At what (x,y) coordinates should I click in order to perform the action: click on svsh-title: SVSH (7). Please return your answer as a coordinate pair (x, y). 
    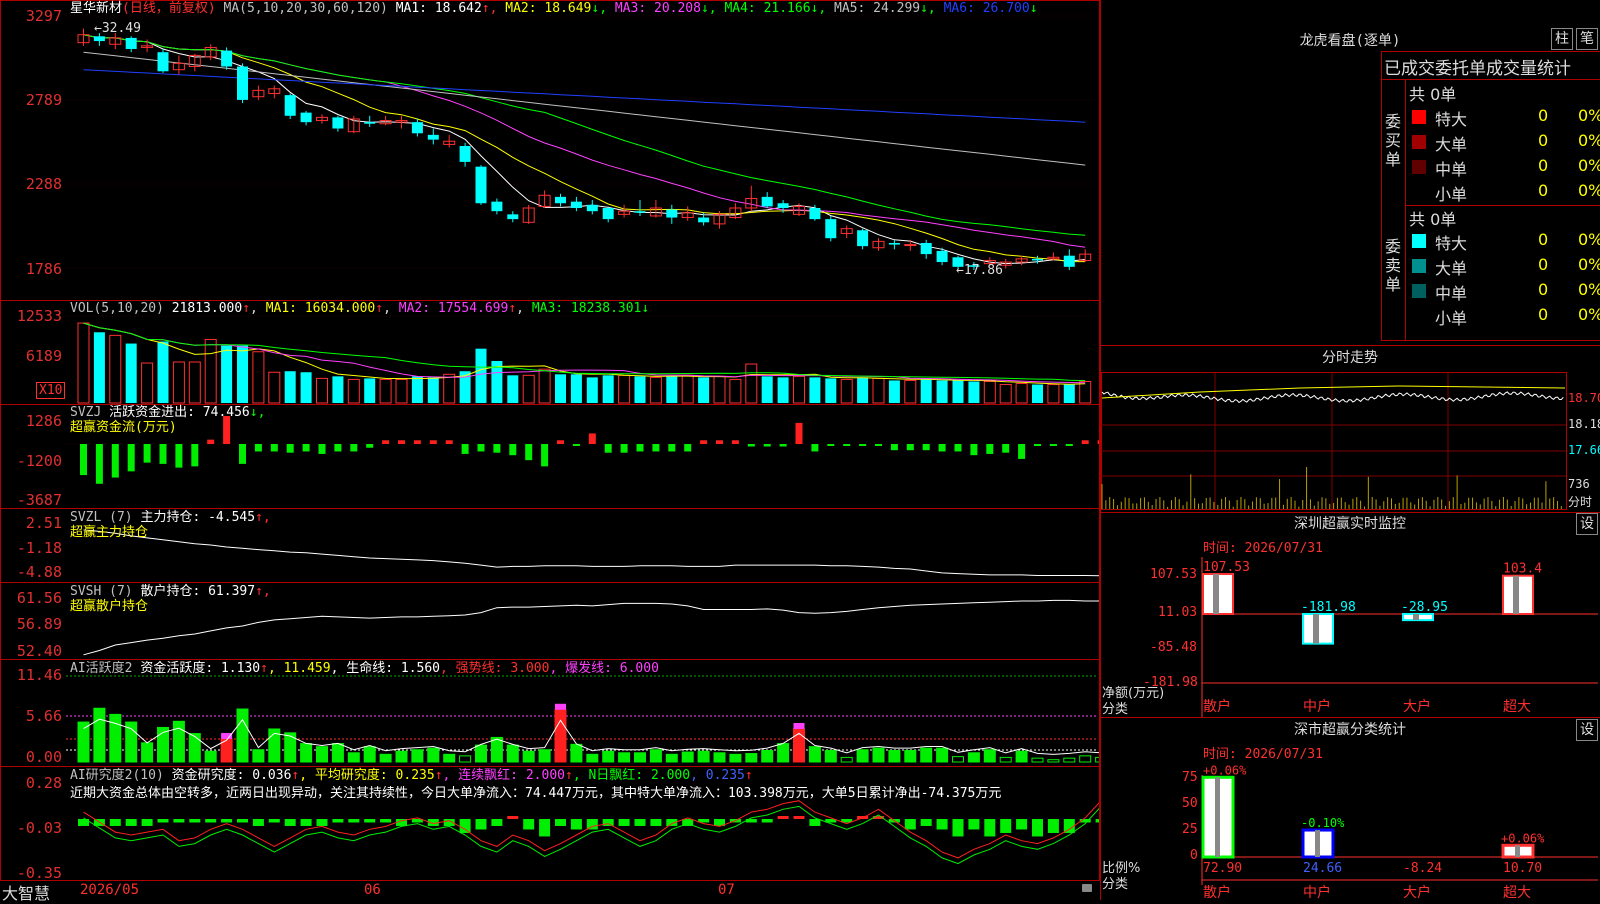
    Looking at the image, I should click on (101, 591).